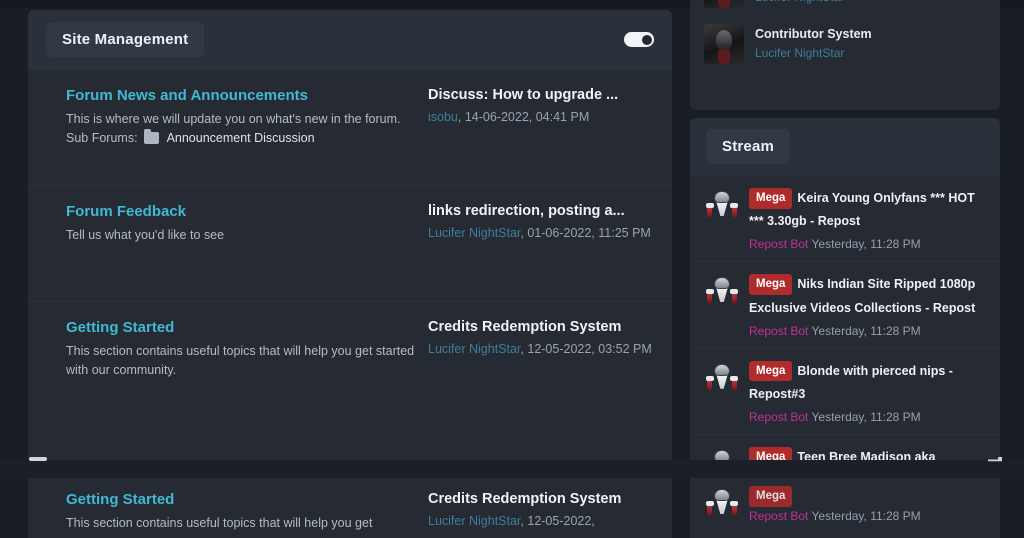 This screenshot has height=538, width=1024. I want to click on subforums-row: Sub Forums: Announcement Discussion, so click(247, 136).